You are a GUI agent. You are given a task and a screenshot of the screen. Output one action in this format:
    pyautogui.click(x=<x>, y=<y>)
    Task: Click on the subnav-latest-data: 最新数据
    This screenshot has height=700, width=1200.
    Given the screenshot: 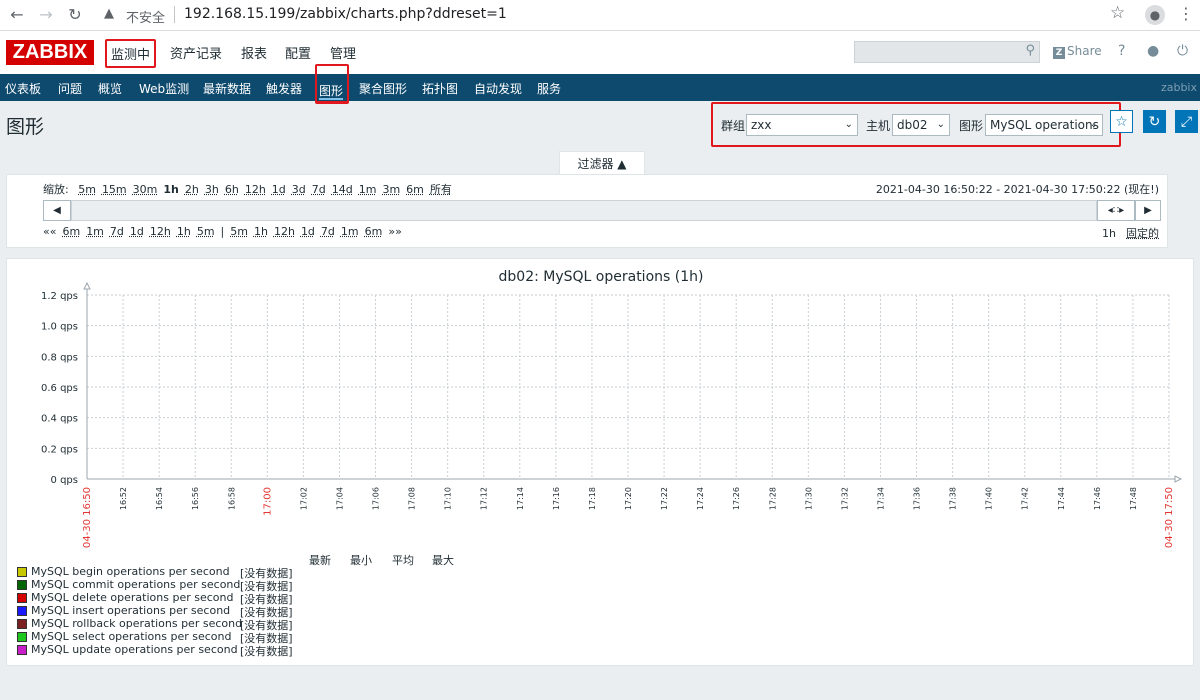 What is the action you would take?
    pyautogui.click(x=227, y=88)
    